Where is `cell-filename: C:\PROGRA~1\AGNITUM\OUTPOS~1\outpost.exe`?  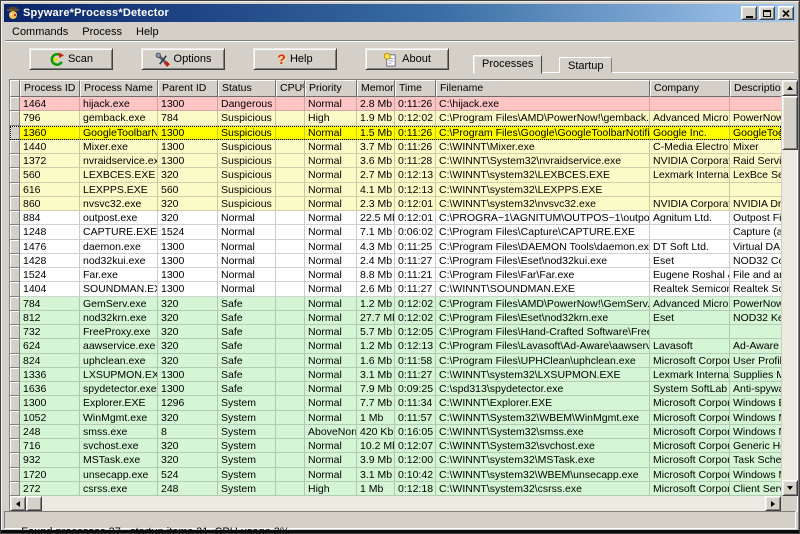
cell-filename: C:\PROGRA~1\AGNITUM\OUTPOS~1\outpost.exe is located at coordinates (543, 218).